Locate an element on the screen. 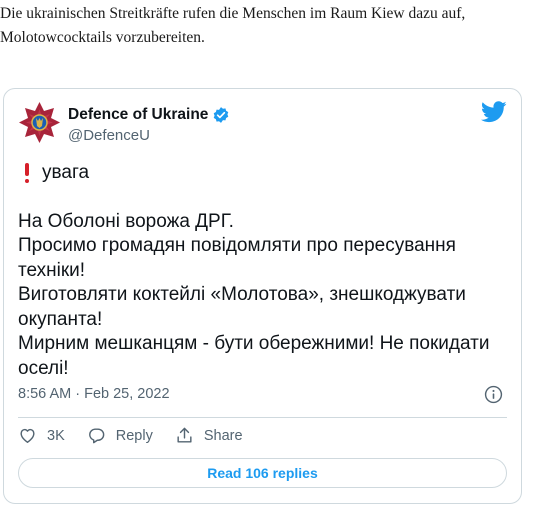 The height and width of the screenshot is (519, 539). twitter-bird-icon is located at coordinates (494, 112).